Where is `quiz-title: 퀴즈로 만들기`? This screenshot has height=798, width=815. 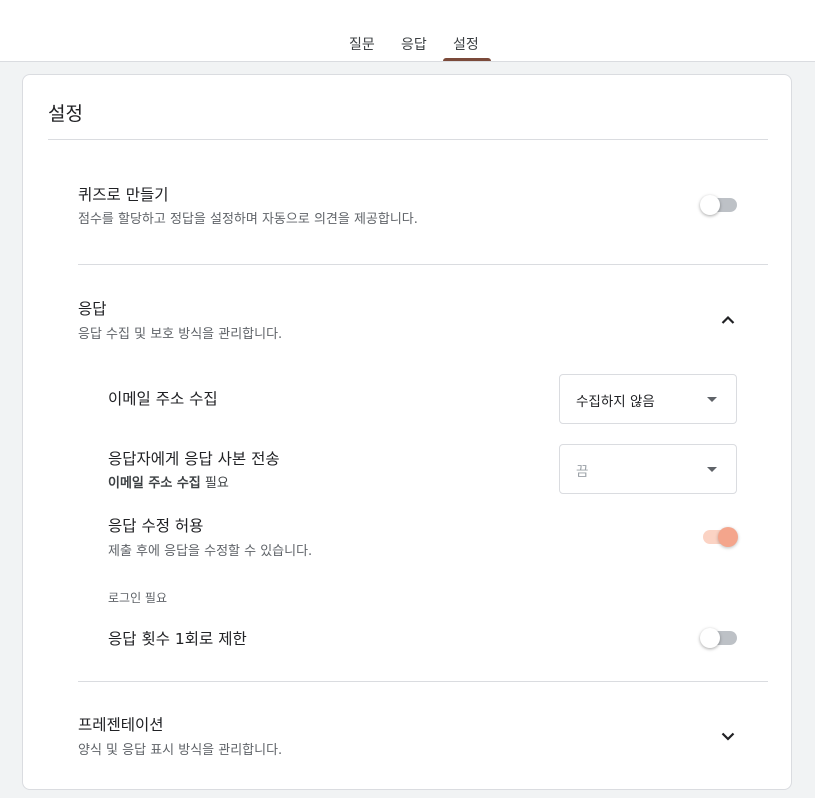 quiz-title: 퀴즈로 만들기 is located at coordinates (123, 195).